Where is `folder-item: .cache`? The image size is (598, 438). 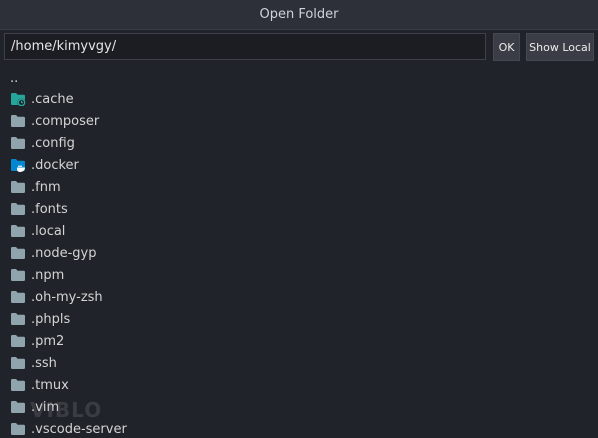
folder-item: .cache is located at coordinates (299, 99).